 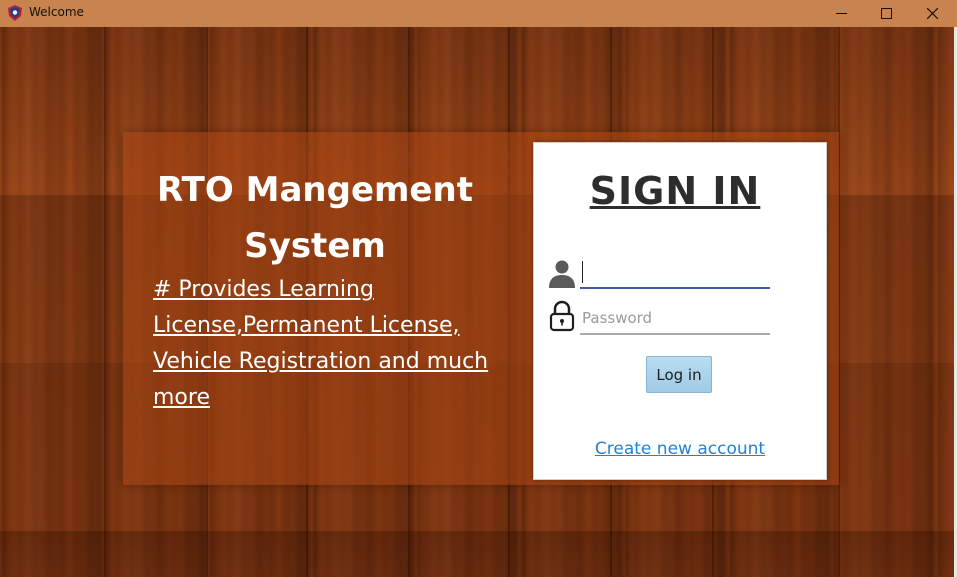 I want to click on close-icon, so click(x=932, y=13).